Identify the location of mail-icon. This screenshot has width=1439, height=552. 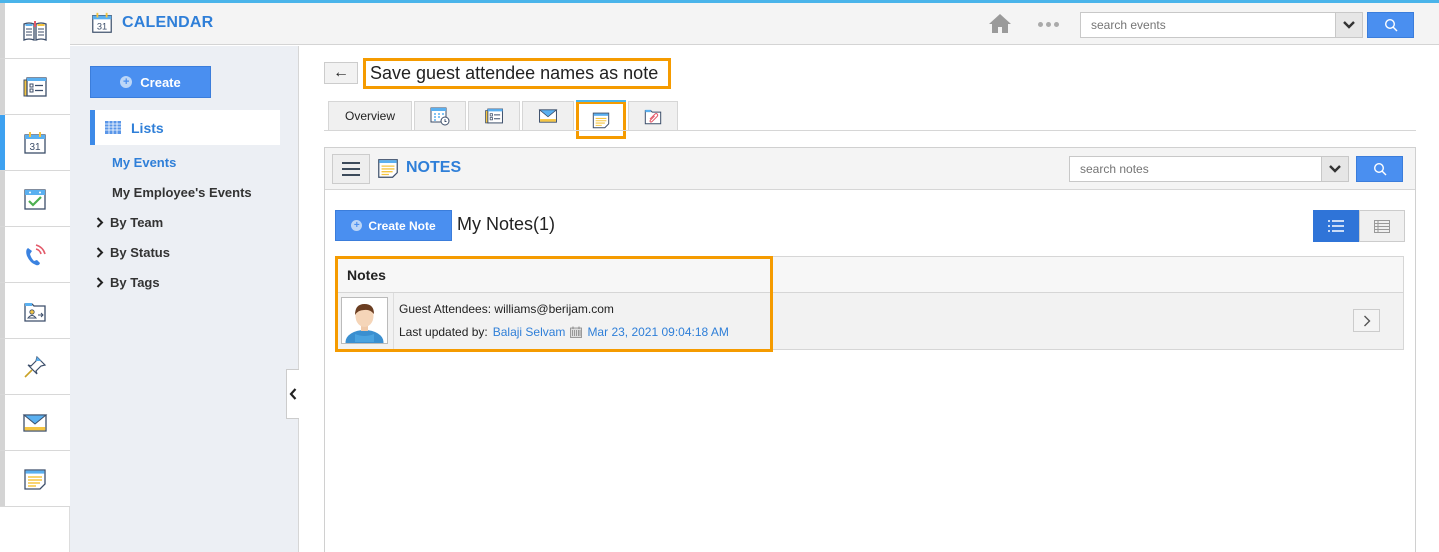
(35, 422).